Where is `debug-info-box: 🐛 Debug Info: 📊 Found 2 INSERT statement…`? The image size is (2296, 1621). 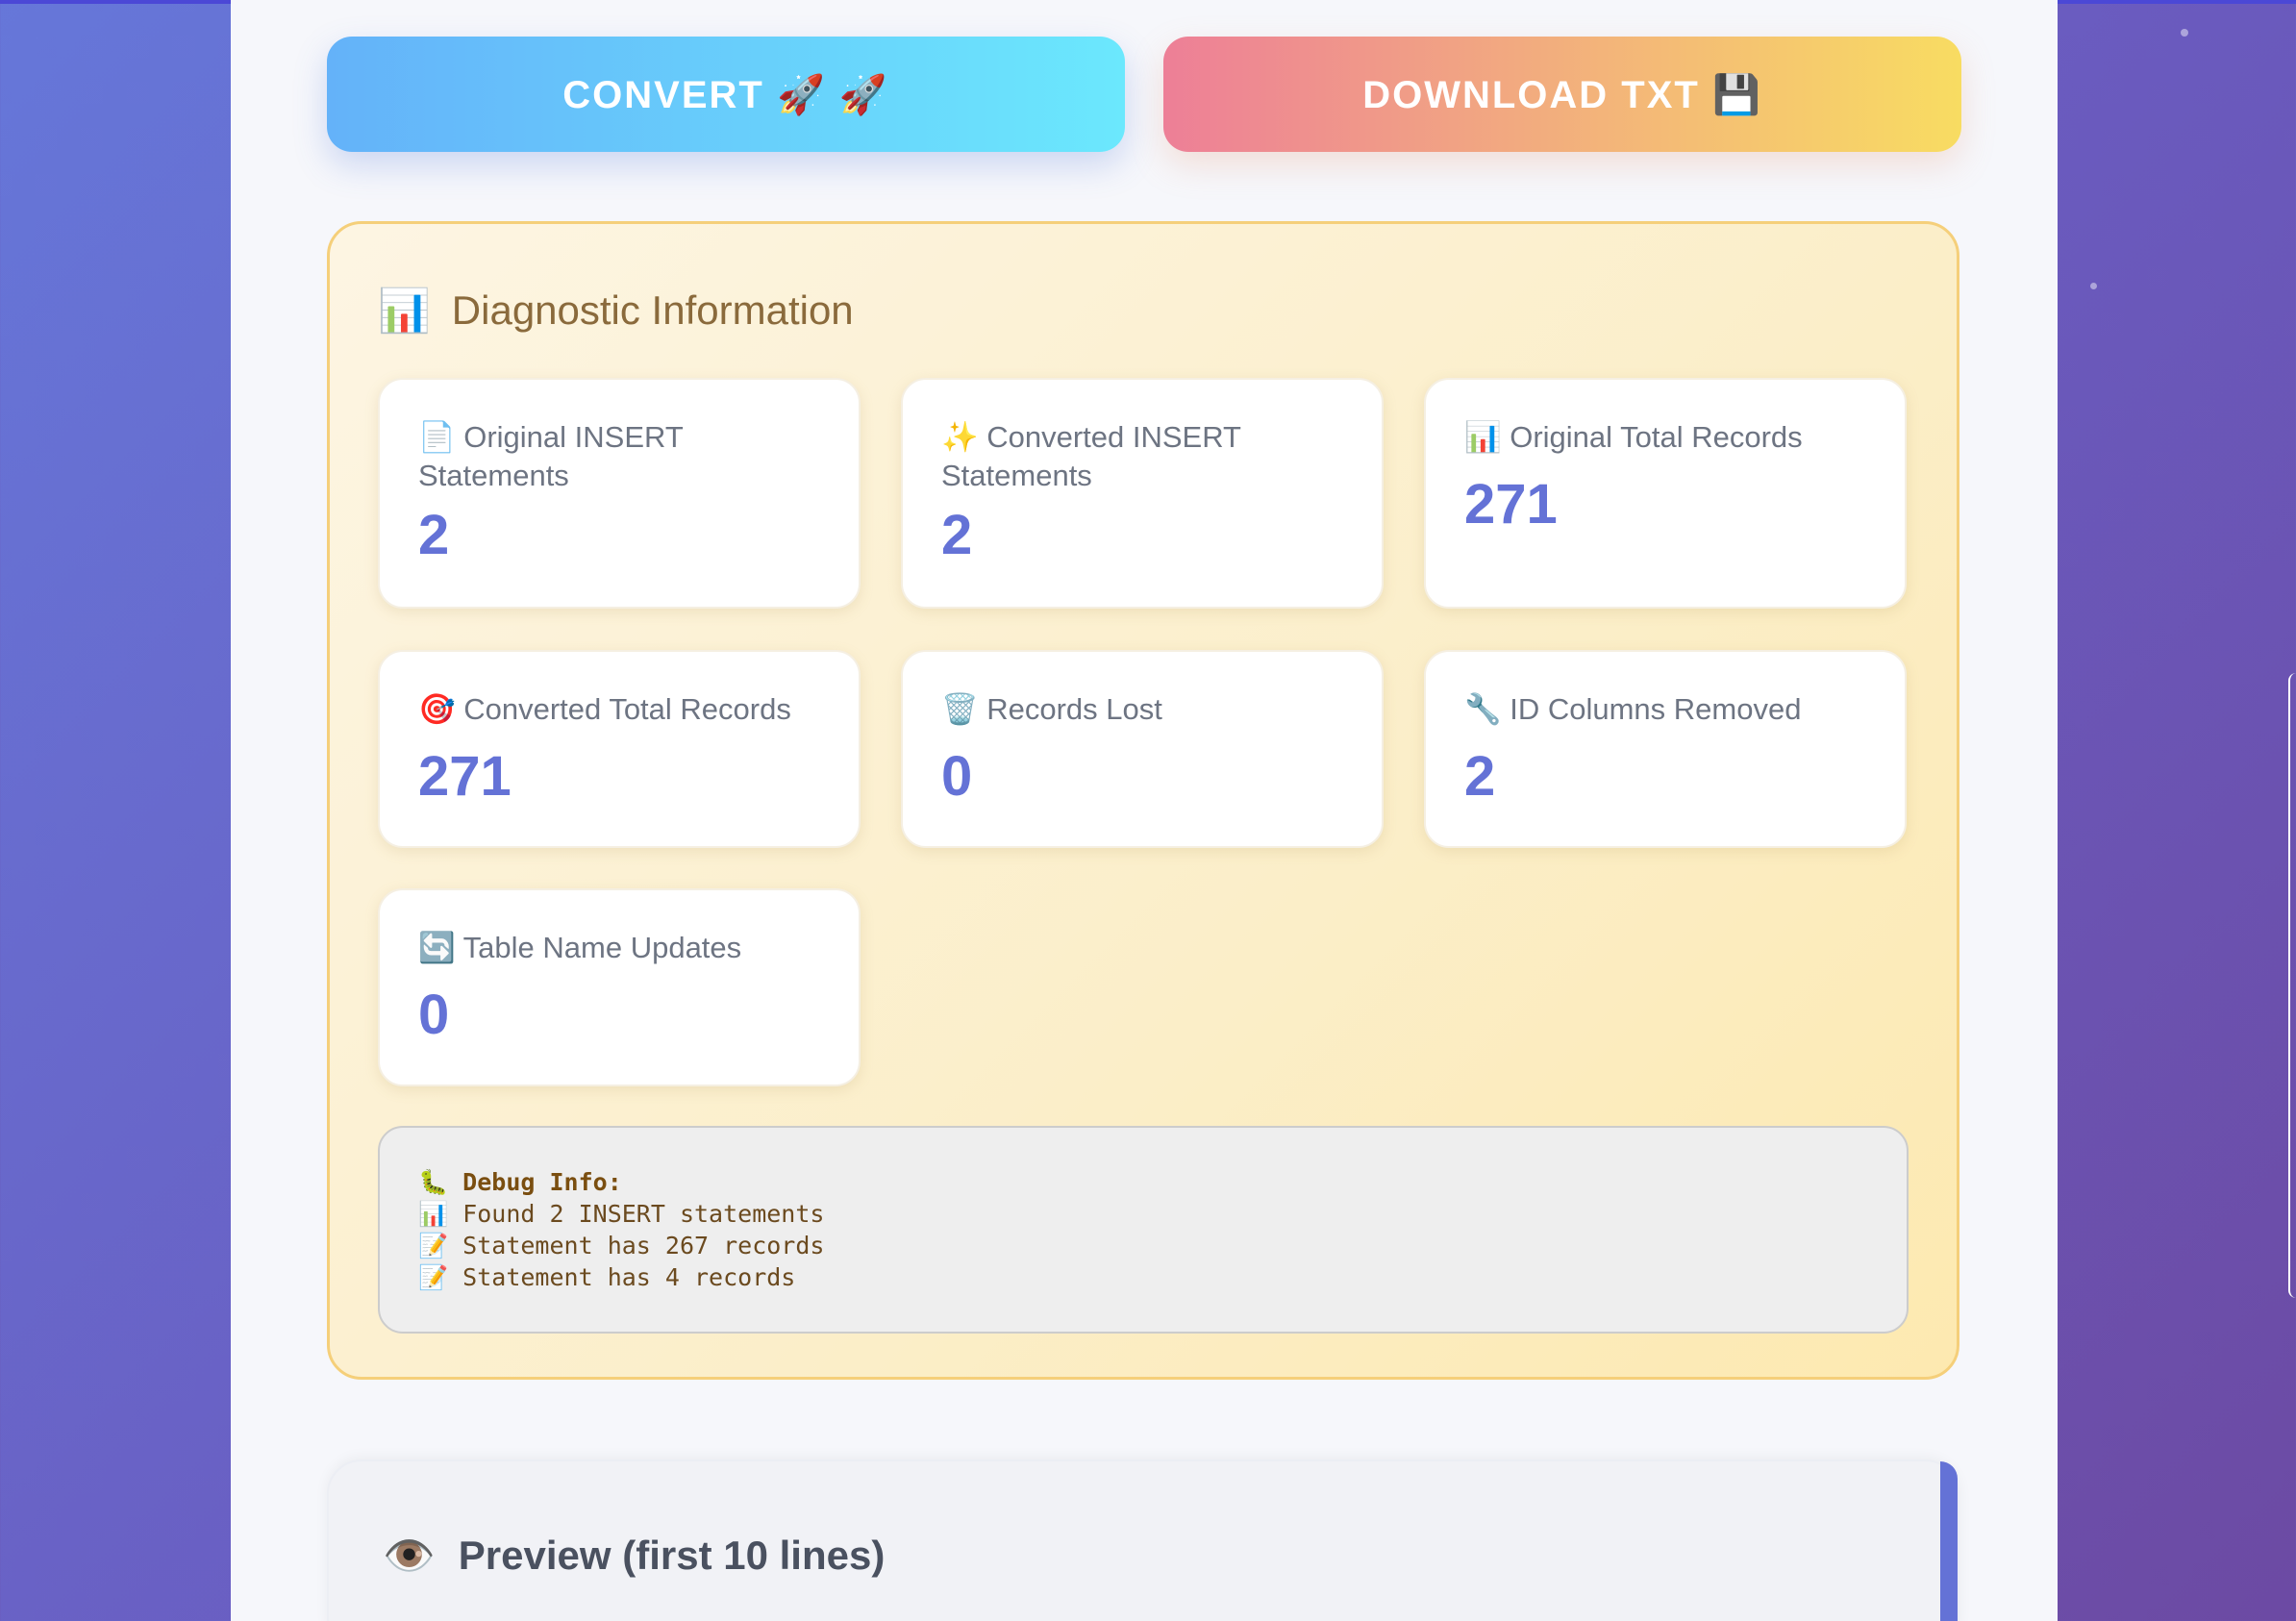
debug-info-box: 🐛 Debug Info: 📊 Found 2 INSERT statement… is located at coordinates (1143, 1230).